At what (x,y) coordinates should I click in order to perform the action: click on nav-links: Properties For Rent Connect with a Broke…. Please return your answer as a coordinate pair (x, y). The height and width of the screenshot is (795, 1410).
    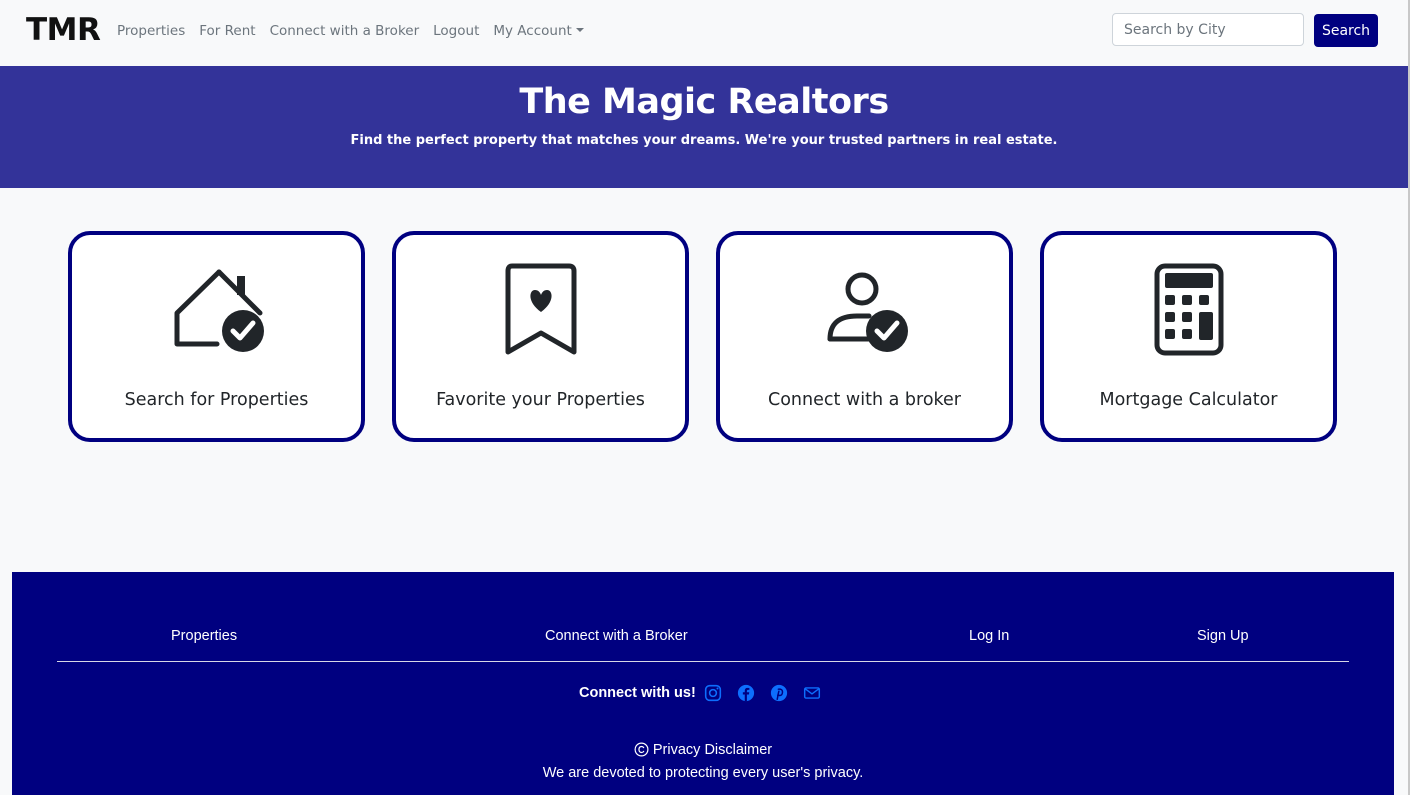
    Looking at the image, I should click on (350, 31).